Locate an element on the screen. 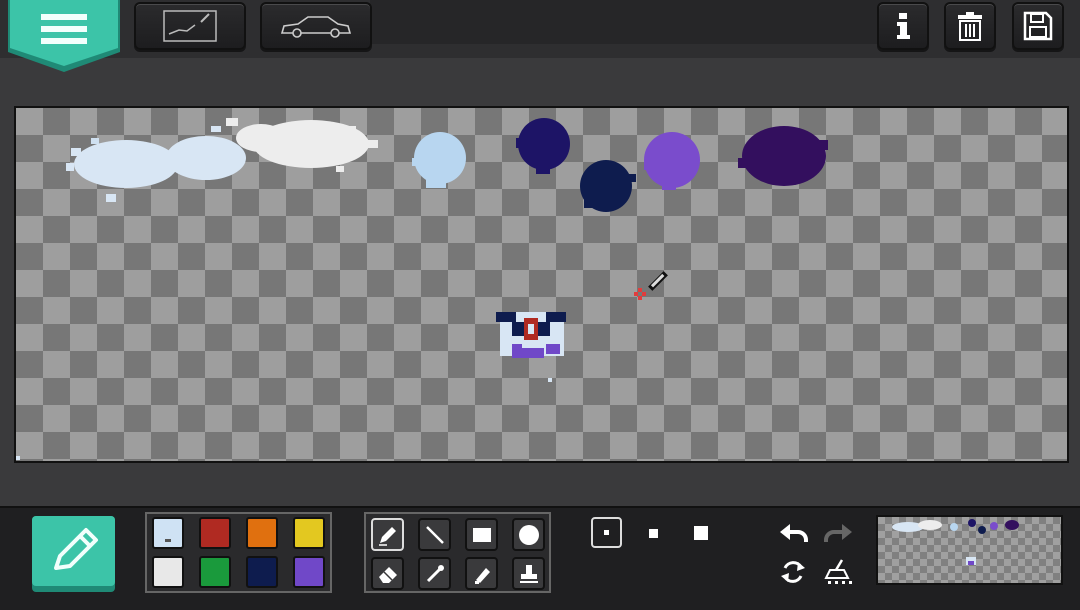 This screenshot has height=610, width=1080. rotate-button is located at coordinates (793, 572).